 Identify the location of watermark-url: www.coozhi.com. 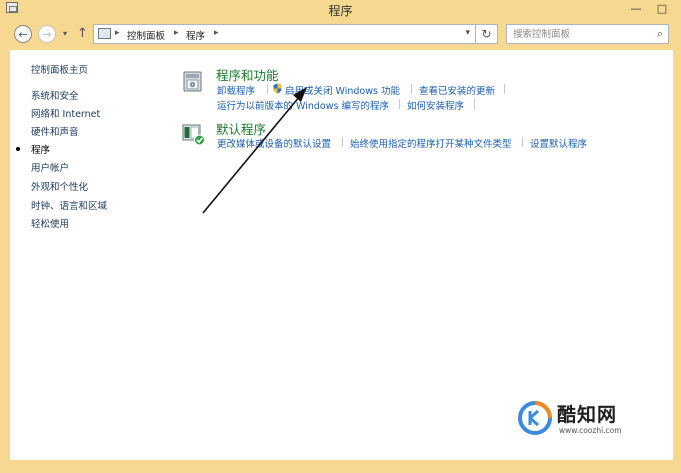
(590, 430).